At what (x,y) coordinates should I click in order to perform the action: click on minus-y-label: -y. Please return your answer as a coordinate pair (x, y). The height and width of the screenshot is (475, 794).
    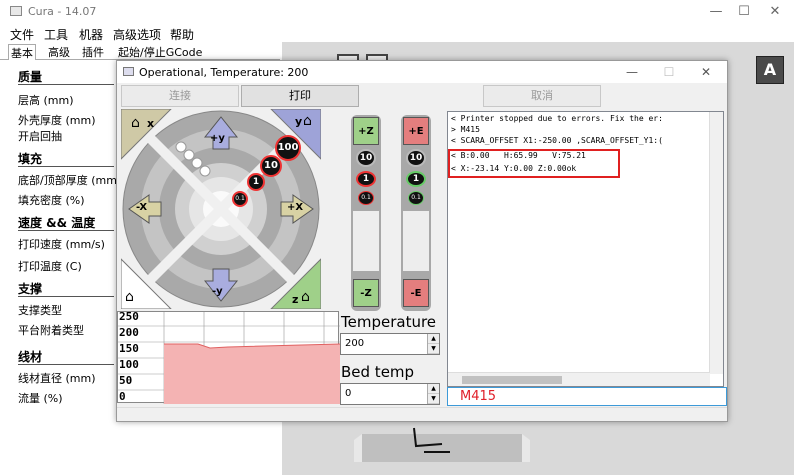
    Looking at the image, I should click on (217, 291).